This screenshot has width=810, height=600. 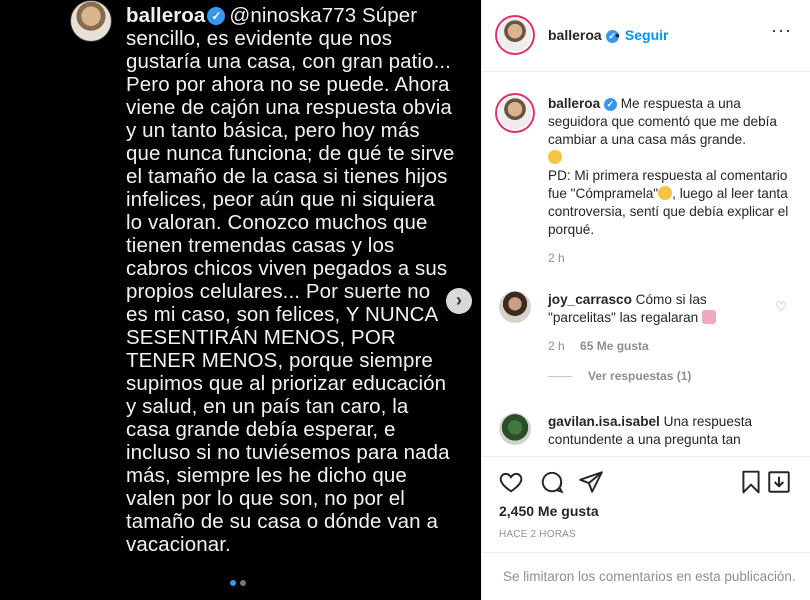 What do you see at coordinates (614, 346) in the screenshot?
I see `comment-likes: 65 Me gusta` at bounding box center [614, 346].